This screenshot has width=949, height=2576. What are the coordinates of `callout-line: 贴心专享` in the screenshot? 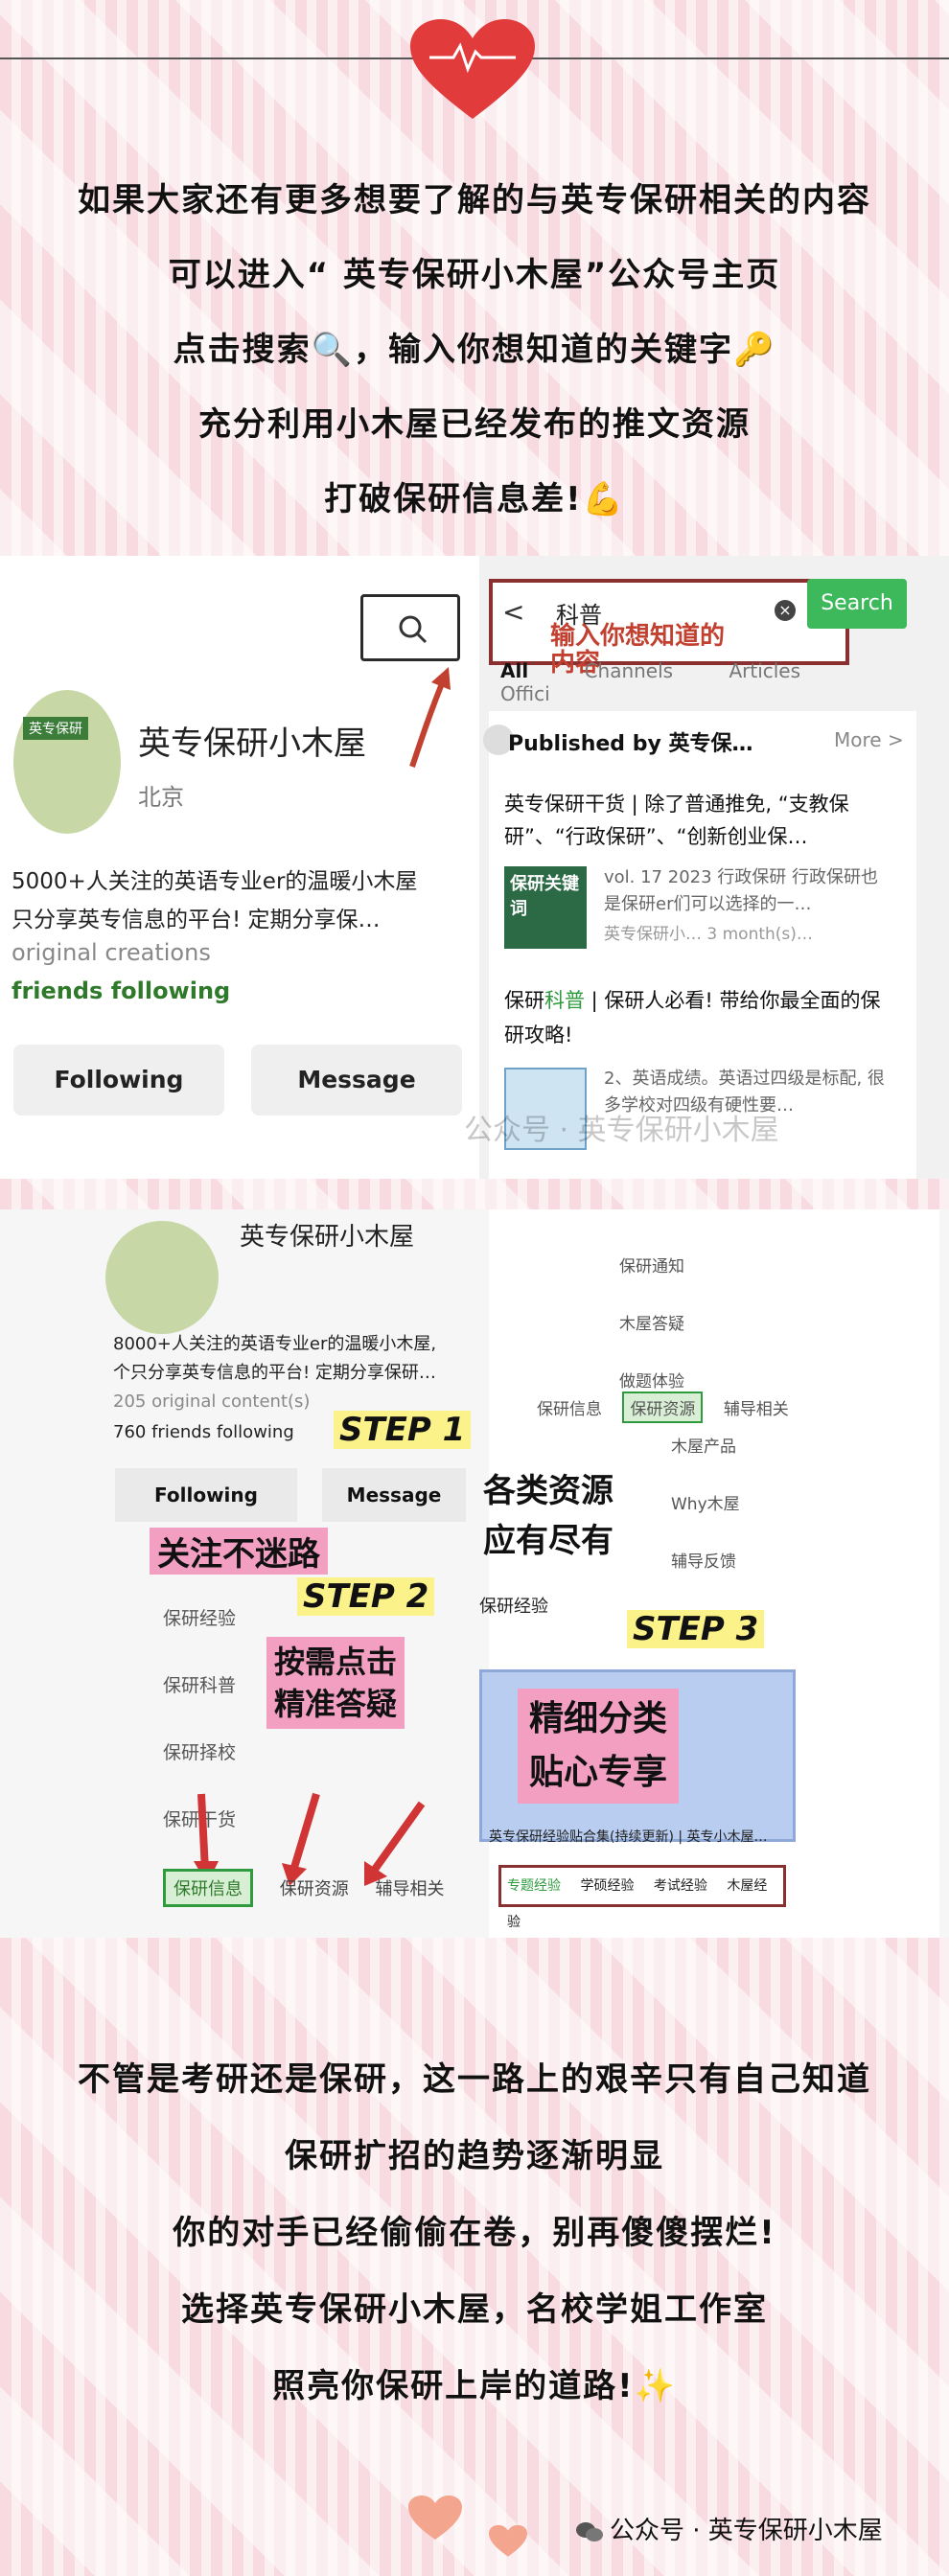 It's located at (598, 1772).